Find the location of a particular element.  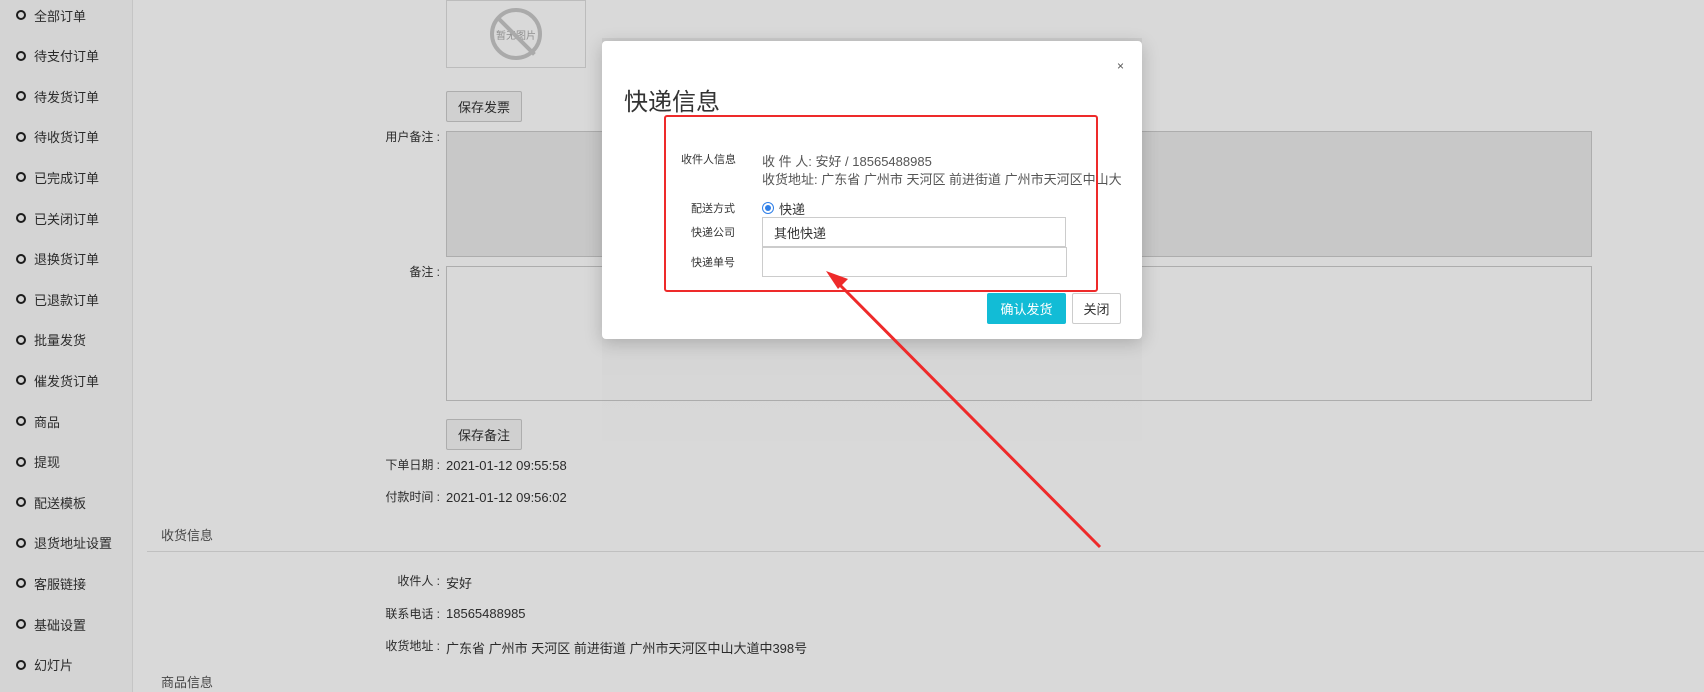

confirm-shipment-button: 确认发货 is located at coordinates (1026, 308).